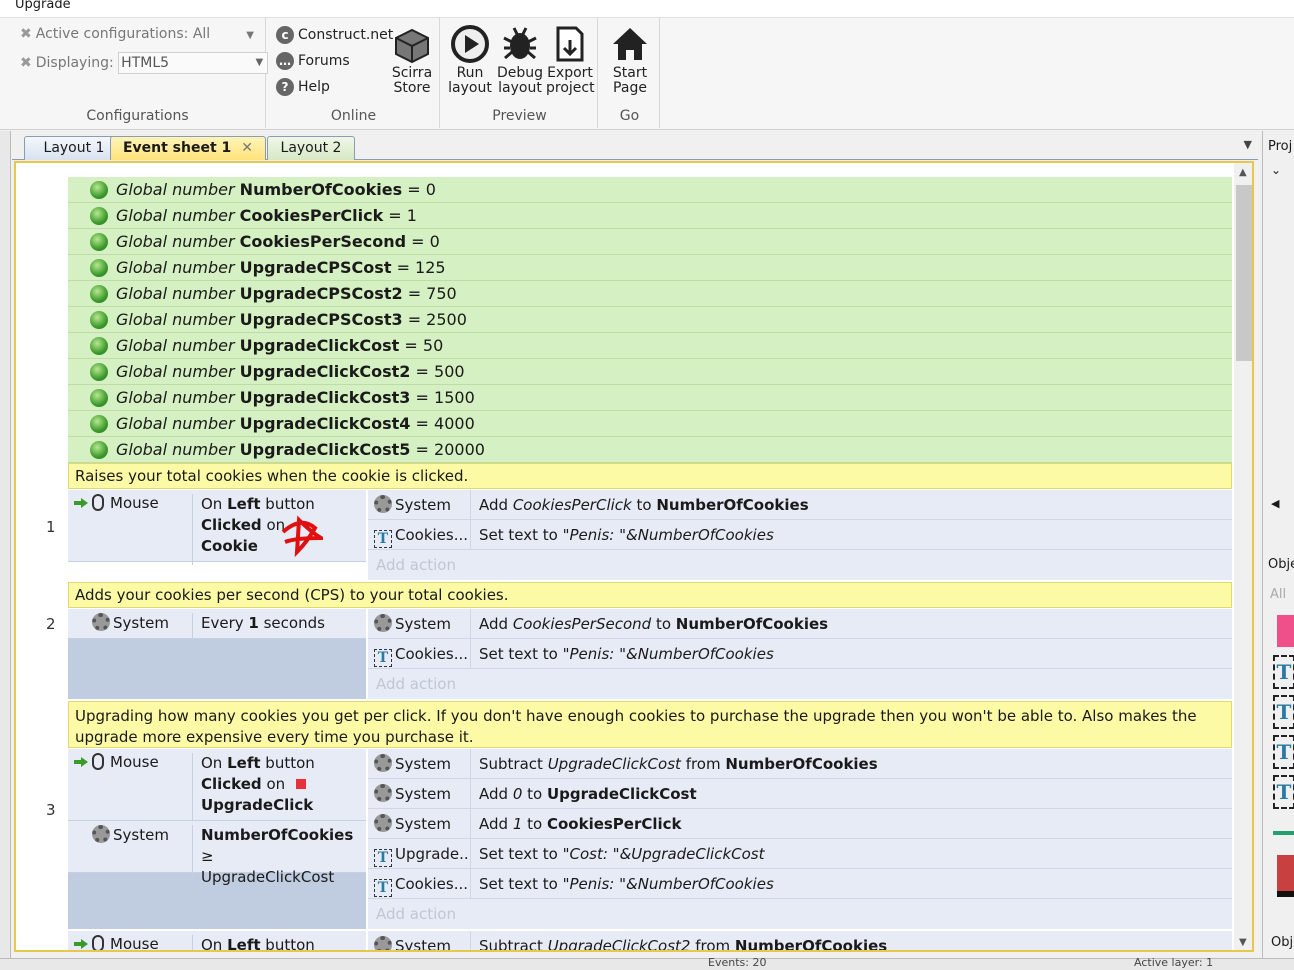 Image resolution: width=1294 pixels, height=970 pixels. I want to click on global-variable-row: Global number UpgradeClickCost = 50, so click(650, 346).